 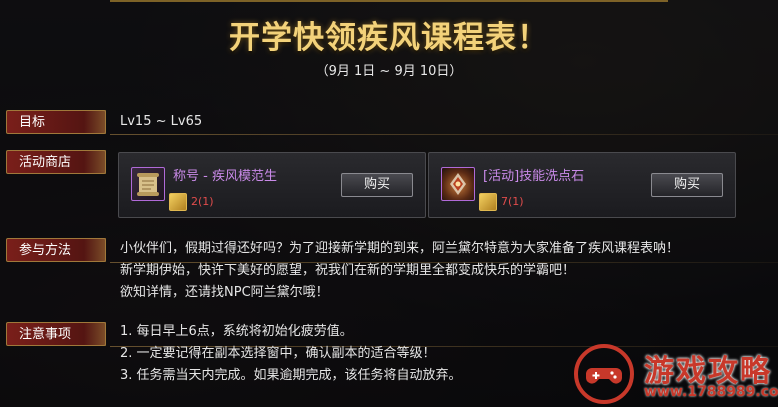 What do you see at coordinates (458, 184) in the screenshot?
I see `skill-reset-stone-icon` at bounding box center [458, 184].